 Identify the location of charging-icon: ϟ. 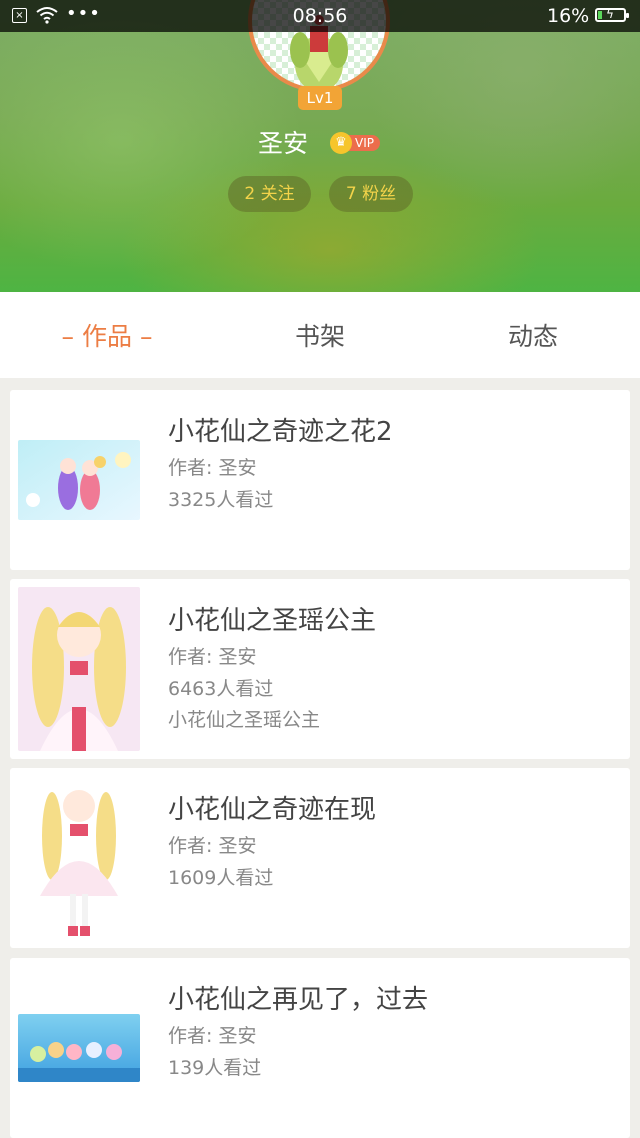
(610, 14).